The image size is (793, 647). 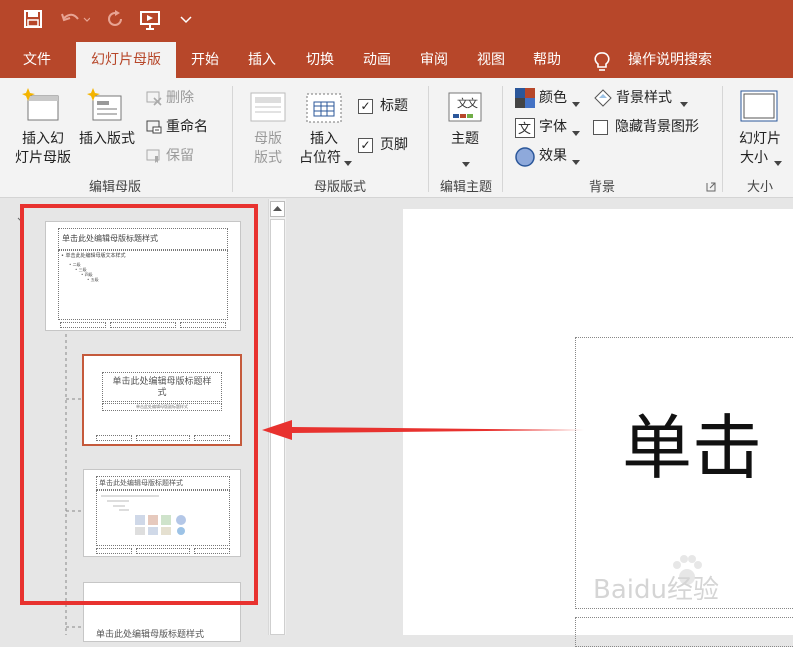 I want to click on title-checkbox-label: 标题, so click(x=398, y=106).